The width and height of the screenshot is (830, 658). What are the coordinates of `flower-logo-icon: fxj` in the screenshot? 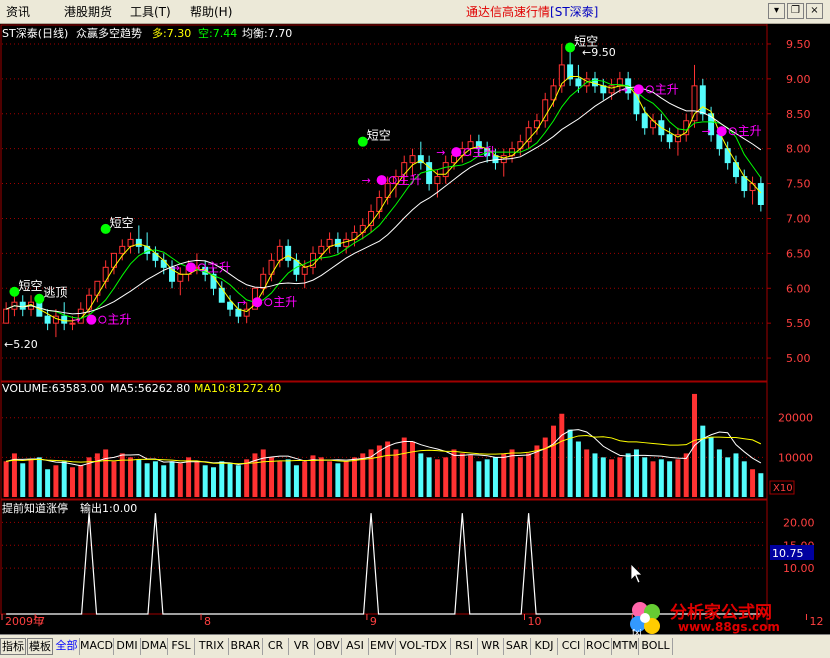 It's located at (645, 619).